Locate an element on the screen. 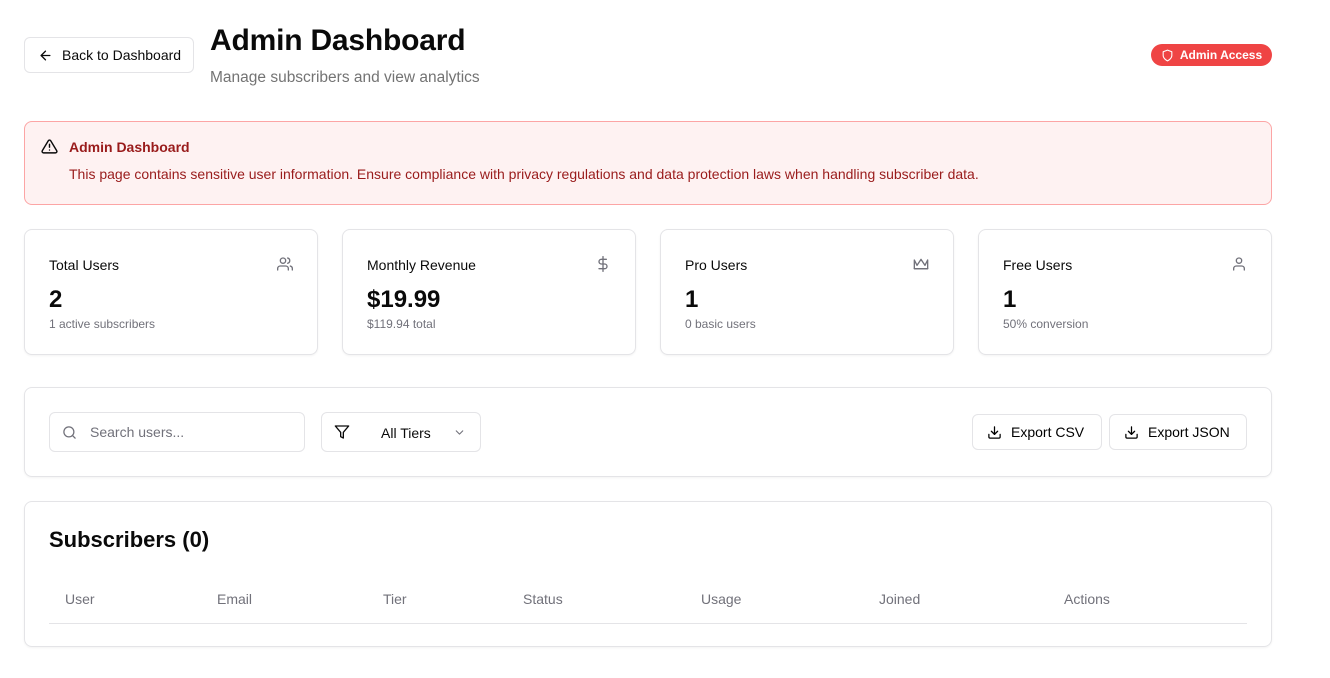 The image size is (1330, 678). stat-subtext: 50% conversion is located at coordinates (1046, 324).